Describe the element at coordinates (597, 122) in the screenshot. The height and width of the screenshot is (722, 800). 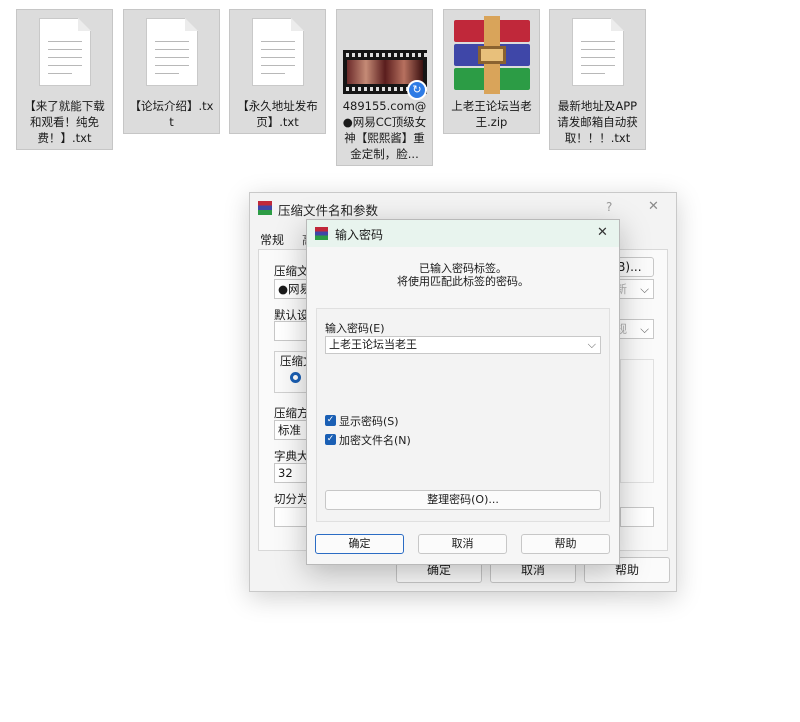
I see `file-name: 最新地址及APP请发邮箱自动获取！！！.txt` at that location.